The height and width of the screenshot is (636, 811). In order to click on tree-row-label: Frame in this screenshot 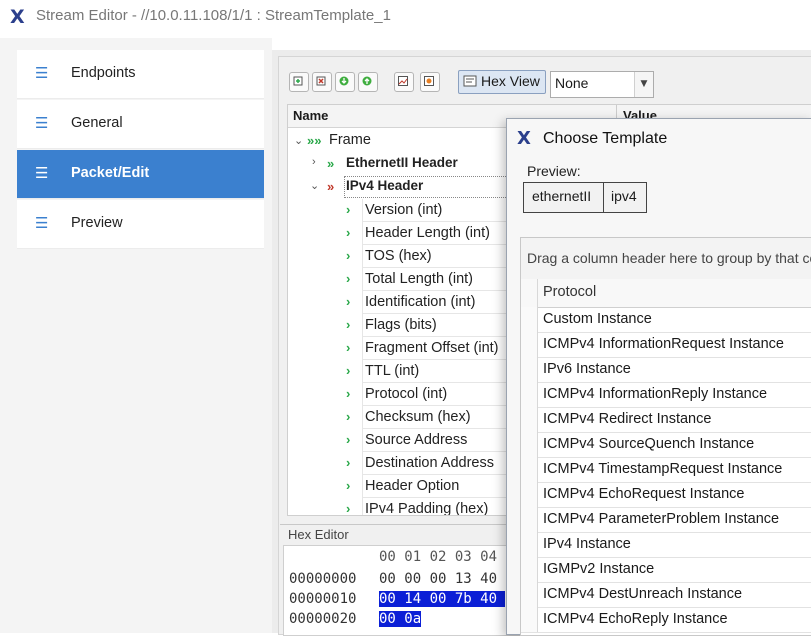, I will do `click(350, 140)`.